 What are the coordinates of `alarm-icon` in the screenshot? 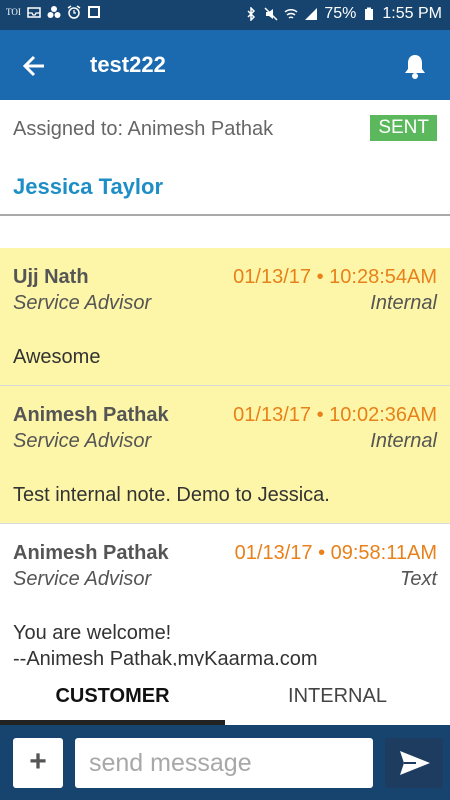 It's located at (74, 12).